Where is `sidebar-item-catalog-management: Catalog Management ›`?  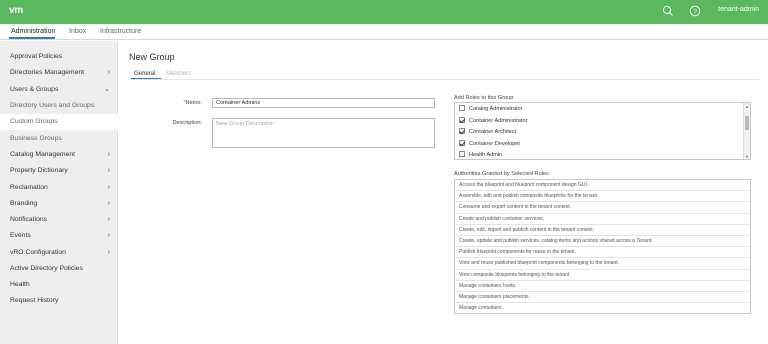 sidebar-item-catalog-management: Catalog Management › is located at coordinates (59, 155).